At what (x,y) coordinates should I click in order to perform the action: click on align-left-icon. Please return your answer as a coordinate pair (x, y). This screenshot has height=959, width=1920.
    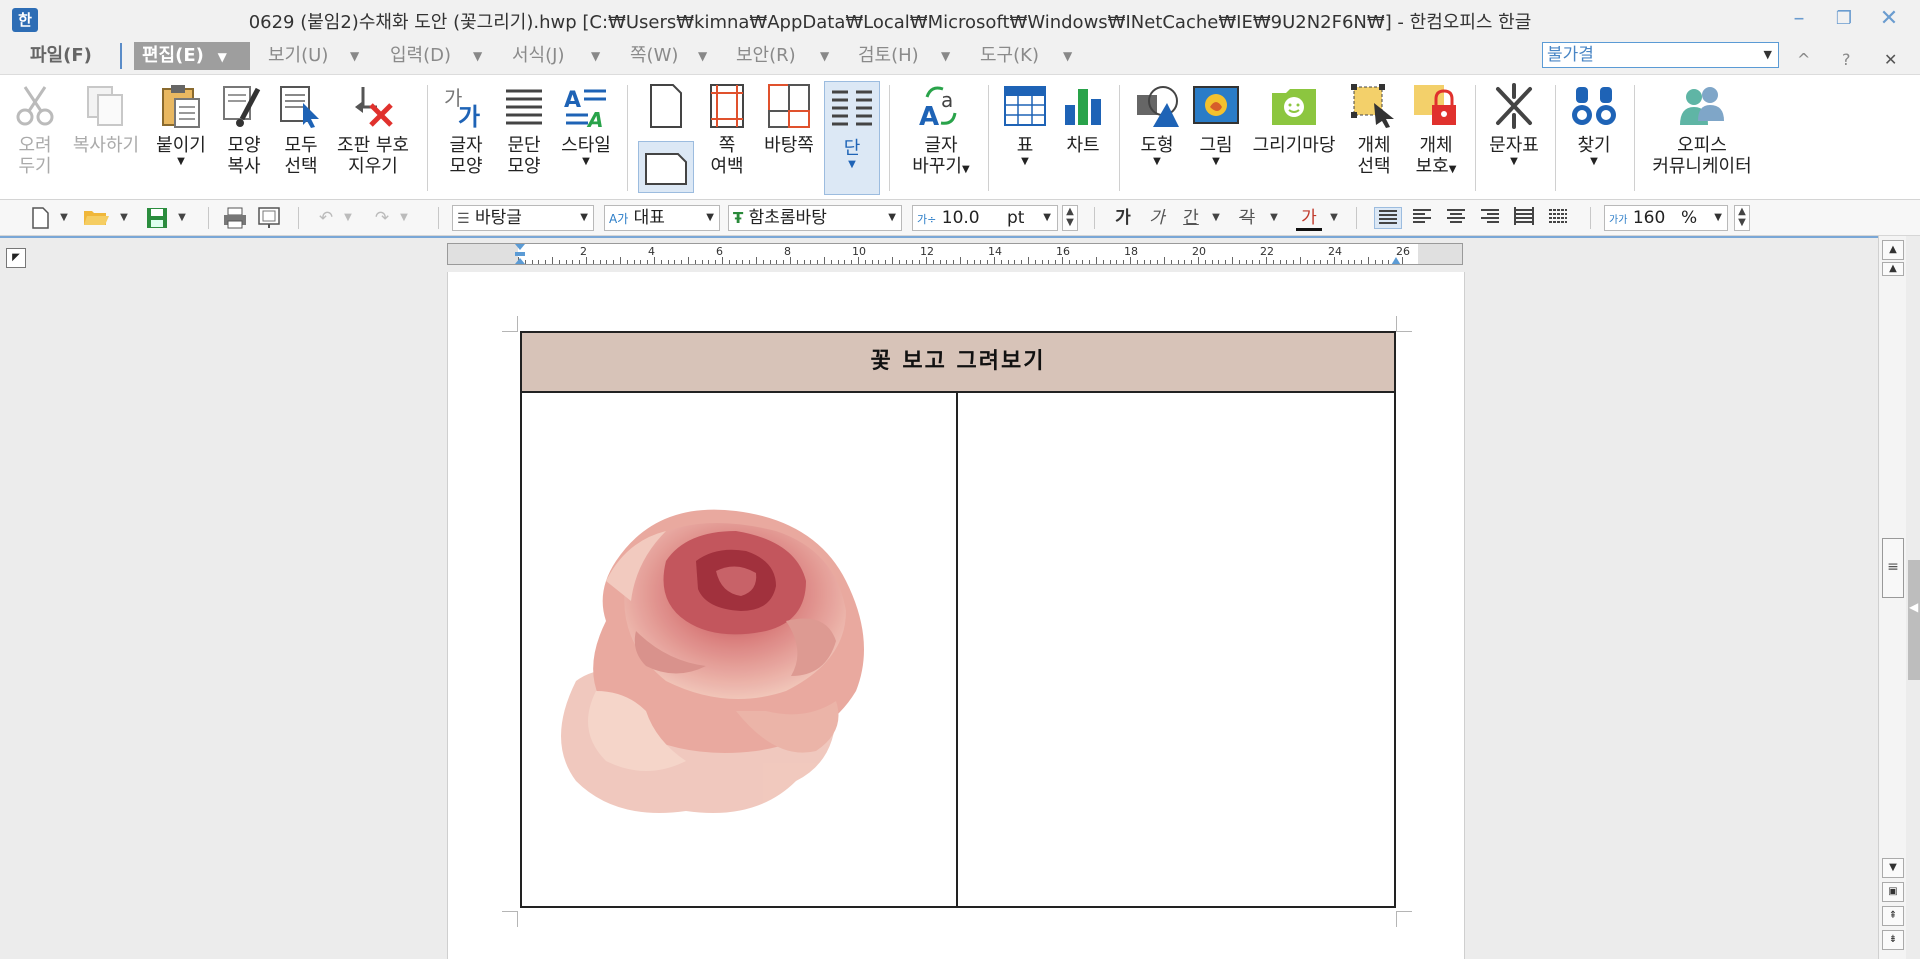
    Looking at the image, I should click on (1422, 218).